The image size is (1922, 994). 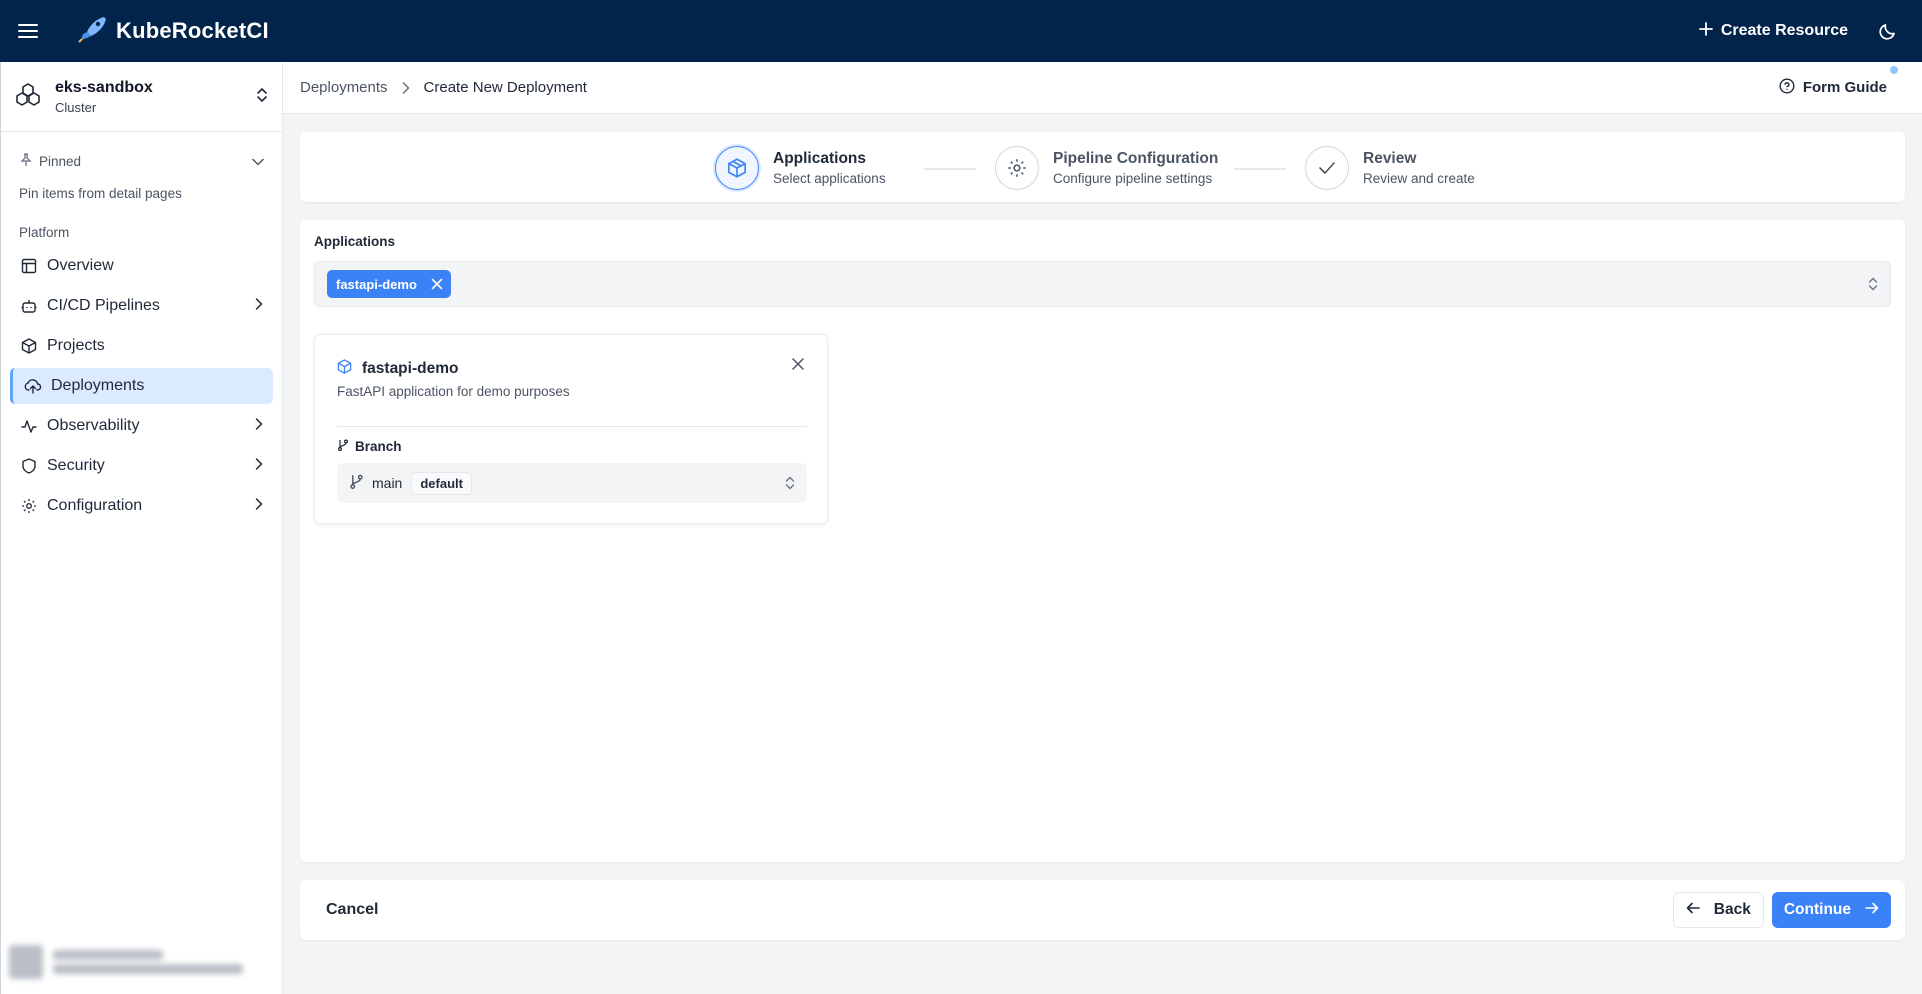 I want to click on sidebar-item-label: Deployments, so click(x=98, y=385).